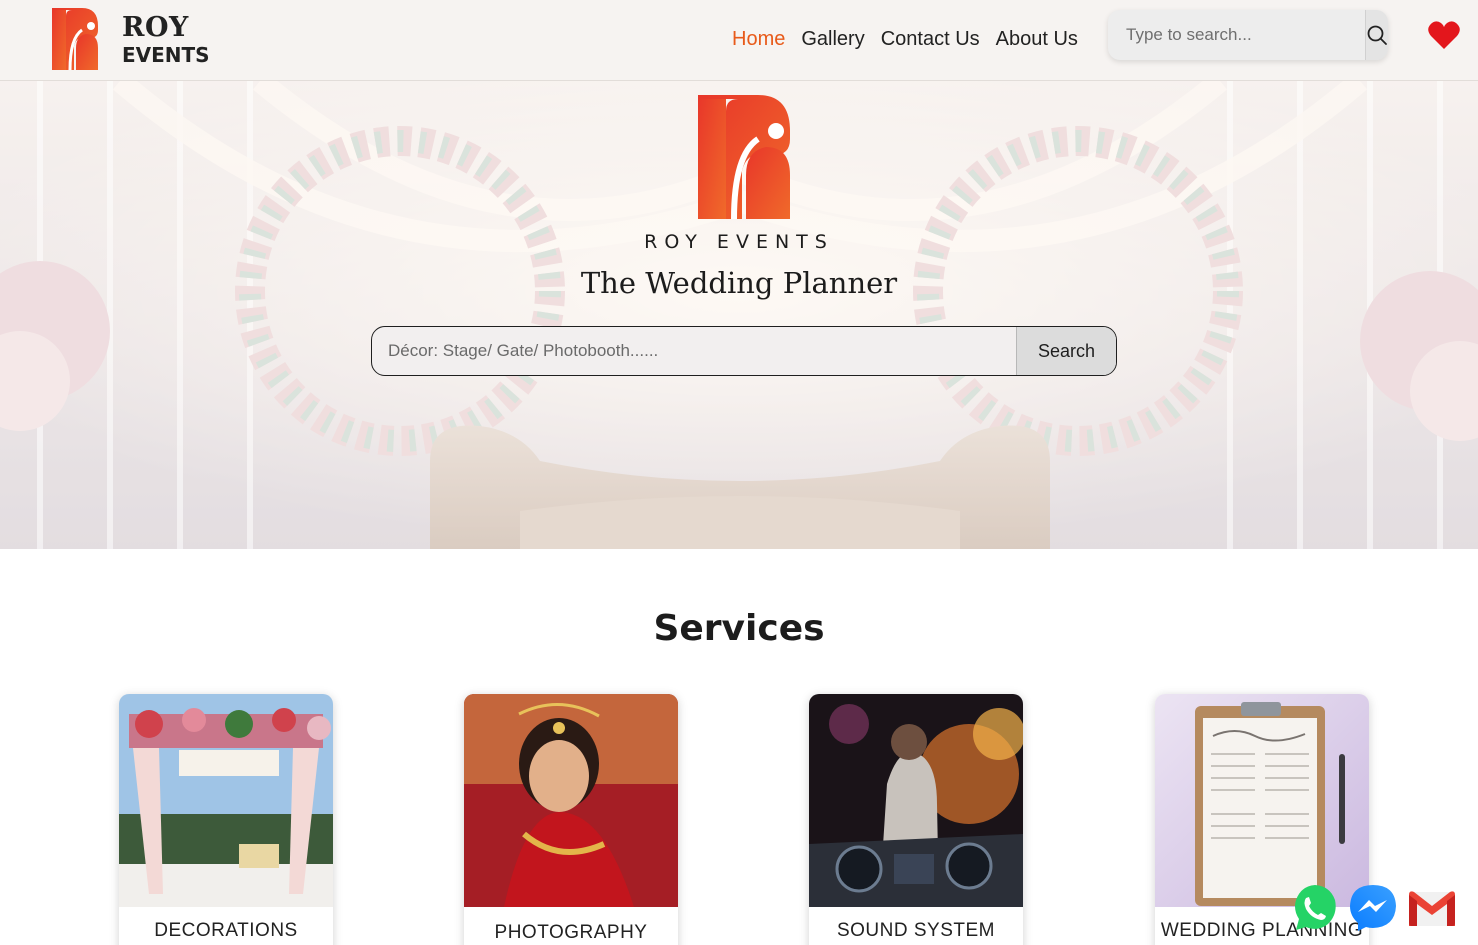 Image resolution: width=1478 pixels, height=945 pixels. Describe the element at coordinates (226, 800) in the screenshot. I see `decorated-mandap-image` at that location.